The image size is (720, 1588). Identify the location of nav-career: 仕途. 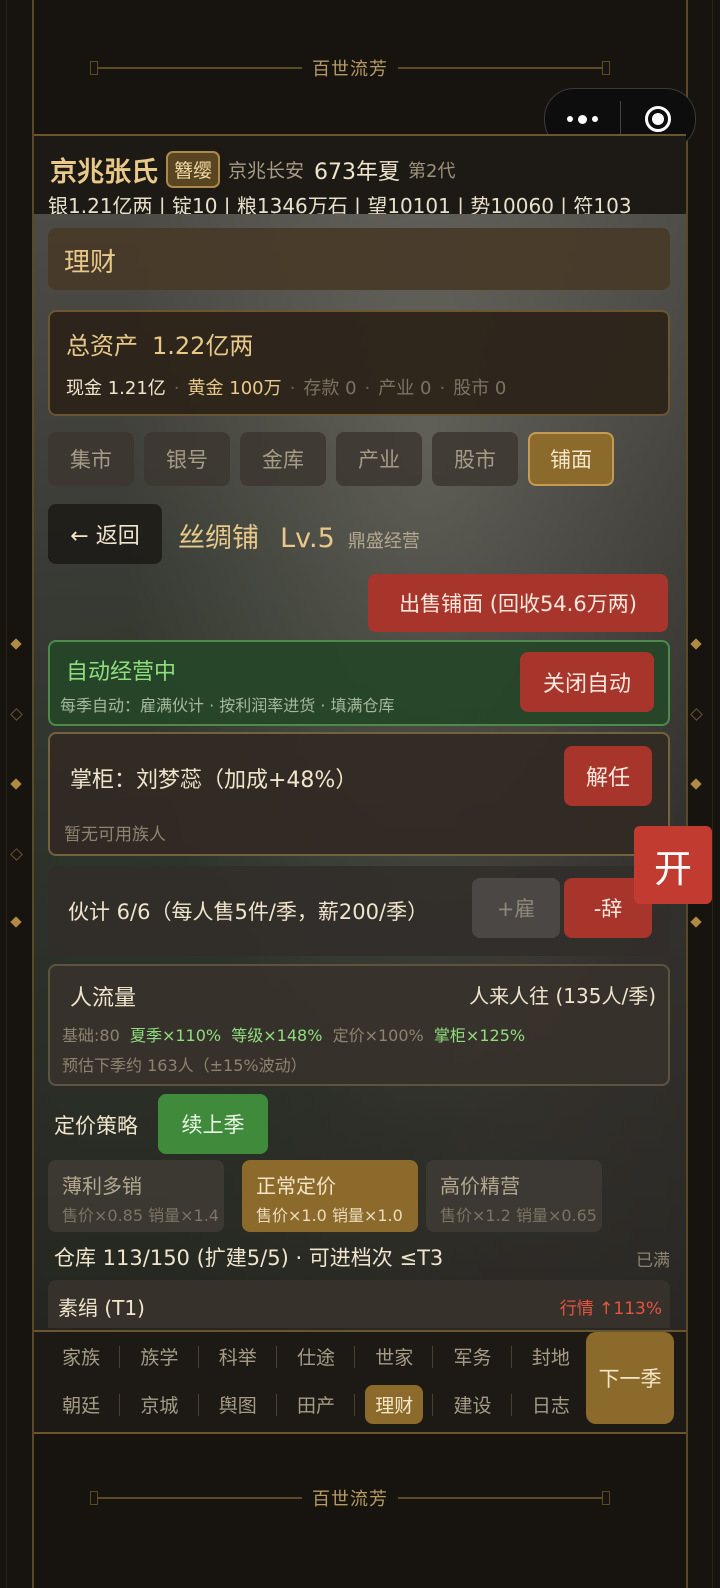
(316, 1356).